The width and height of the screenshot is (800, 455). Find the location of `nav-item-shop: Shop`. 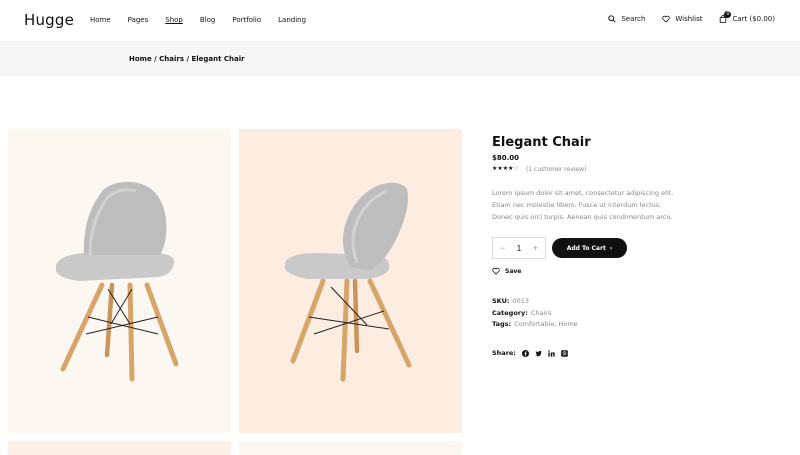

nav-item-shop: Shop is located at coordinates (174, 20).